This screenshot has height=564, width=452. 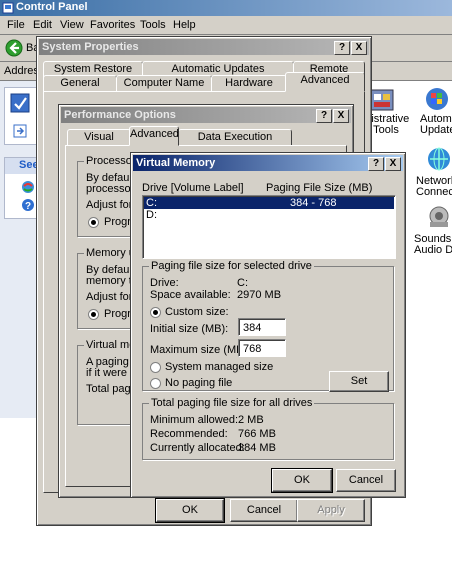 What do you see at coordinates (190, 510) in the screenshot?
I see `system-ok-button: OK` at bounding box center [190, 510].